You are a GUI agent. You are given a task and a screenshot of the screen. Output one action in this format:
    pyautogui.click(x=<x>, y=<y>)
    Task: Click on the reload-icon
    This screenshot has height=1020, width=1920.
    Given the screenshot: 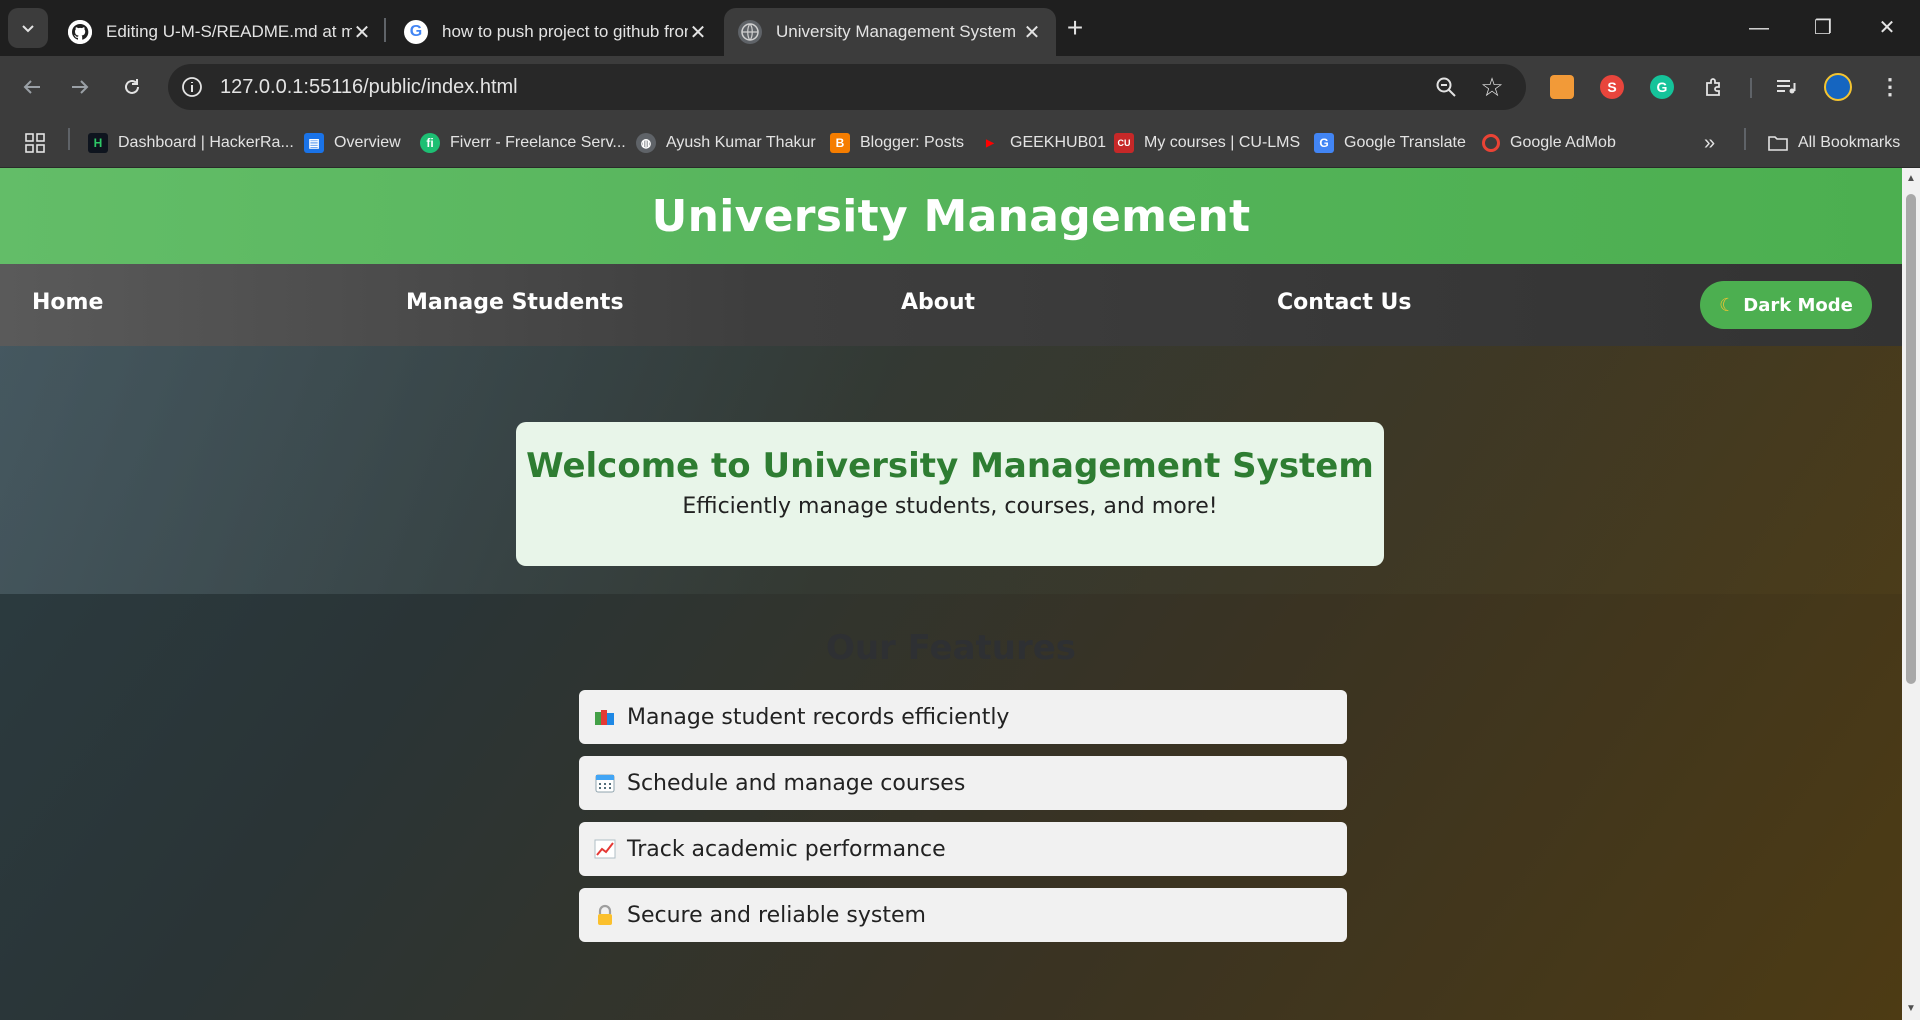 What is the action you would take?
    pyautogui.click(x=132, y=86)
    